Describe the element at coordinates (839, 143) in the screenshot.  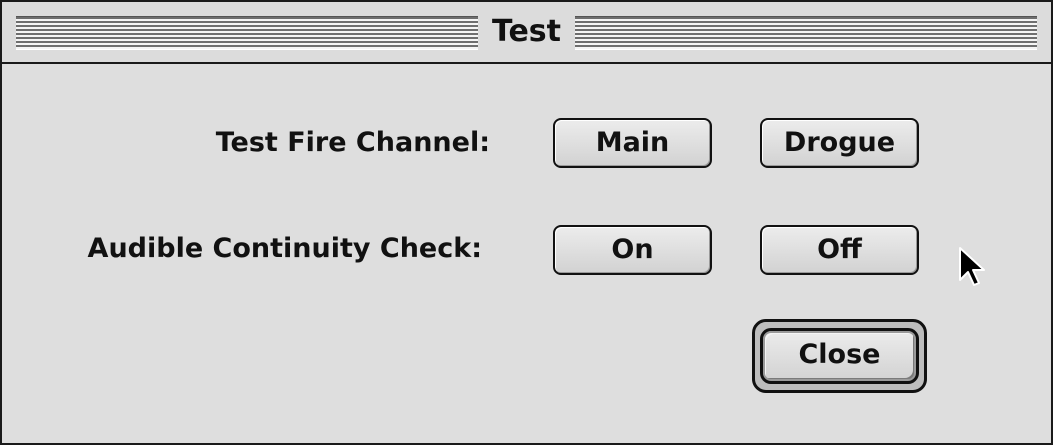
I see `drogue-button: Drogue` at that location.